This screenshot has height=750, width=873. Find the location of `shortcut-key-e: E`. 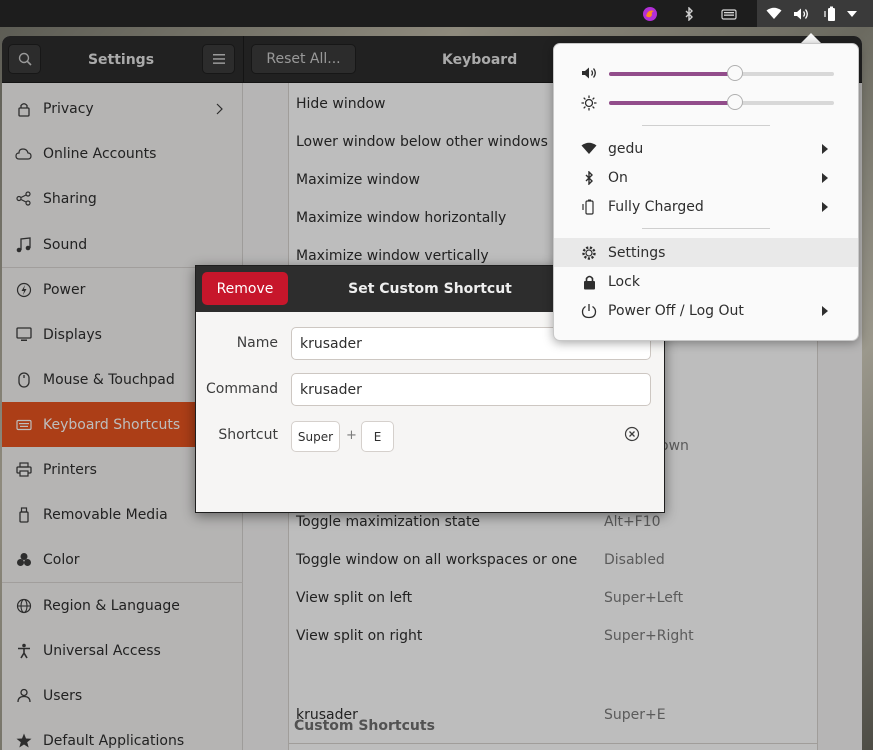

shortcut-key-e: E is located at coordinates (377, 436).